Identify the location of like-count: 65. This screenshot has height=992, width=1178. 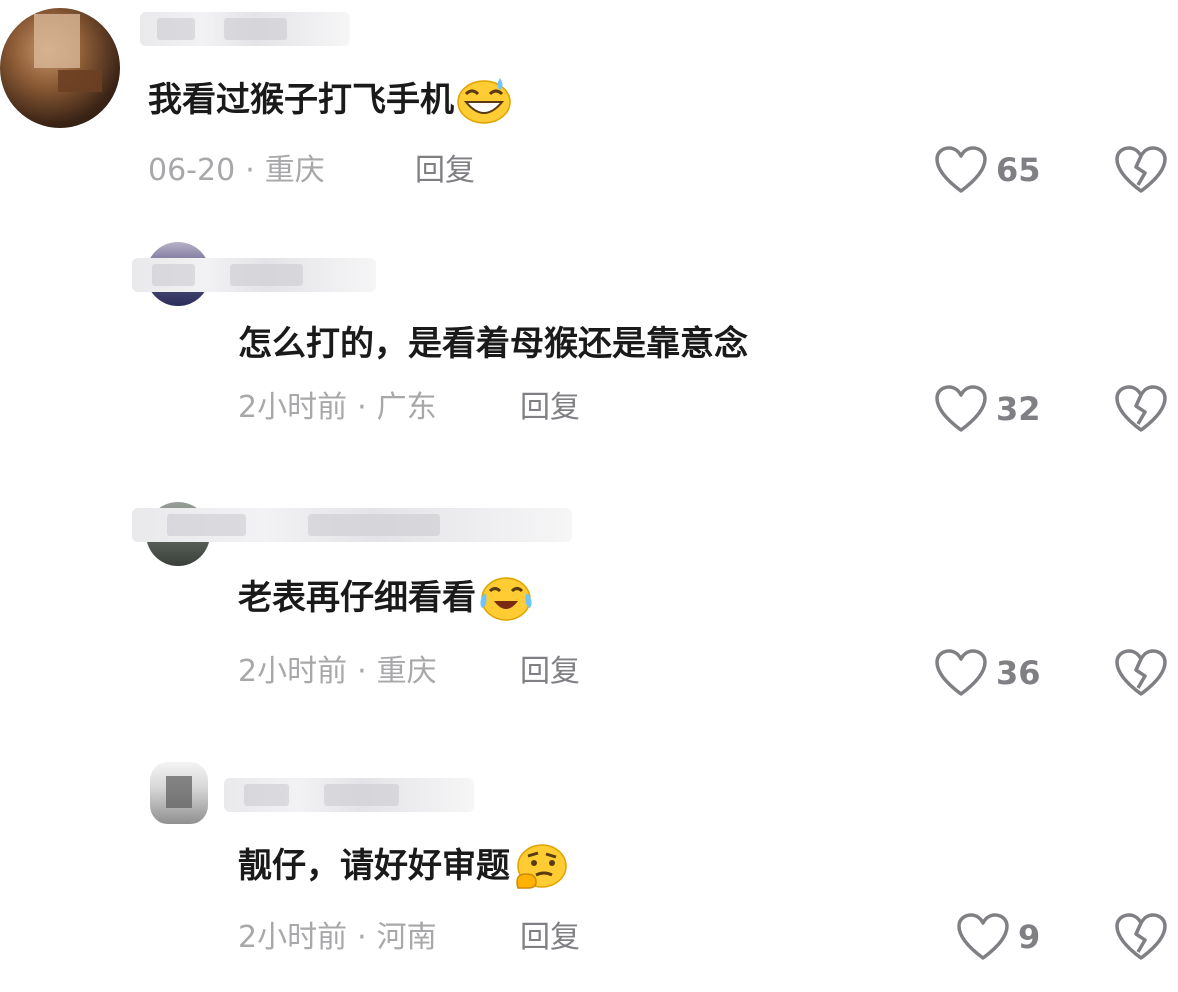
(1018, 170).